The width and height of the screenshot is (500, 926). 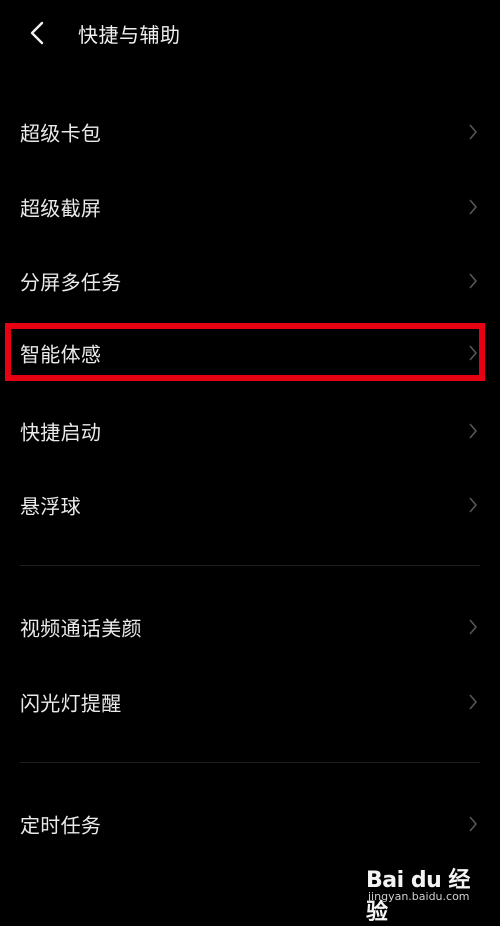 I want to click on menu-item-label: 超级截屏, so click(x=61, y=208).